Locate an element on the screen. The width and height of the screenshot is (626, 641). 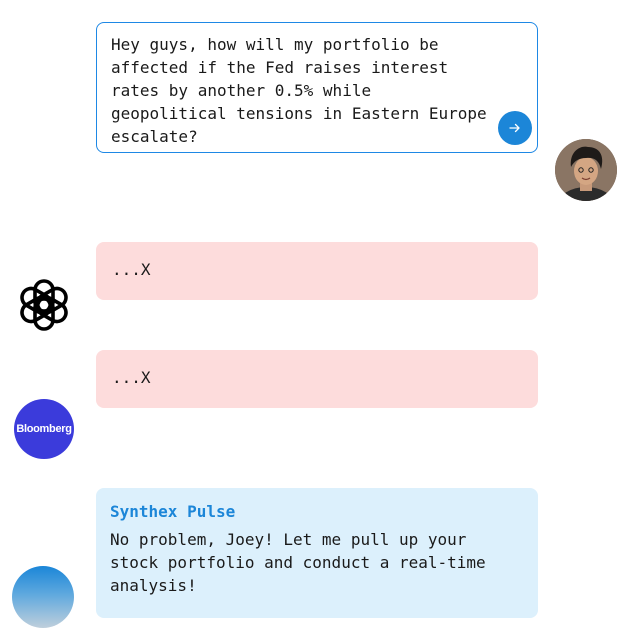
send-button is located at coordinates (515, 128).